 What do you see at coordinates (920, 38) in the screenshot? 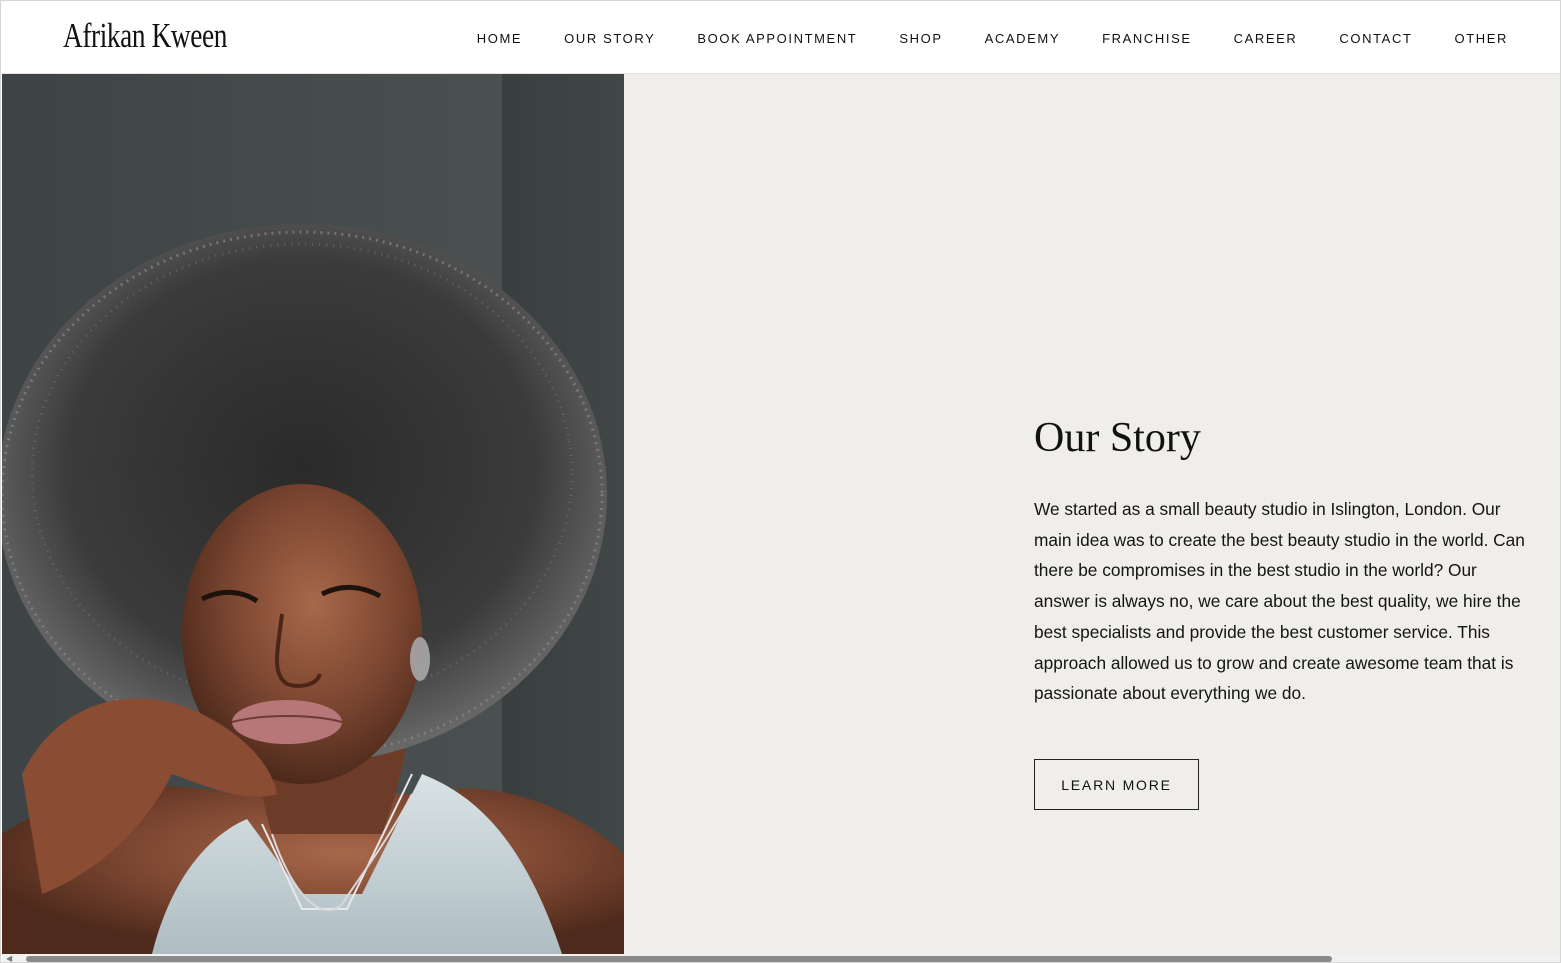
I see `nav-item-shop: SHOP` at bounding box center [920, 38].